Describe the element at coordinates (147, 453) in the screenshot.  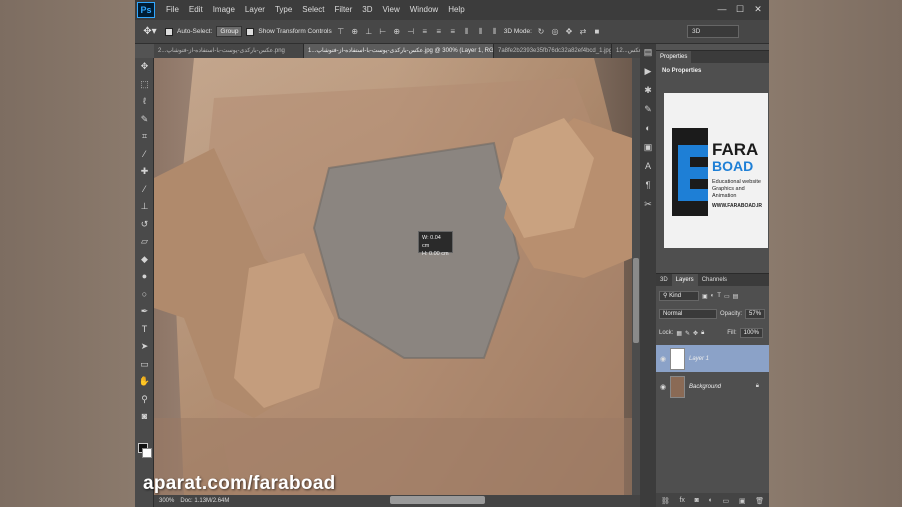
I see `background-color-swatch` at that location.